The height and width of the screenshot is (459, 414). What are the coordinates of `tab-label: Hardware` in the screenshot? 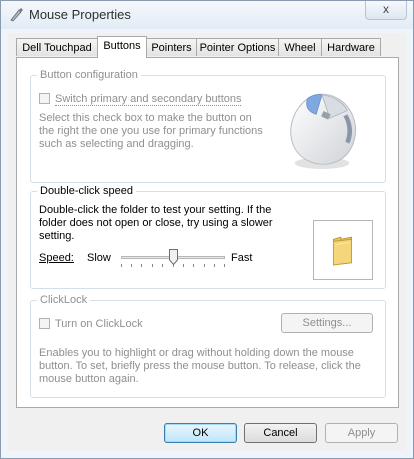 It's located at (351, 48).